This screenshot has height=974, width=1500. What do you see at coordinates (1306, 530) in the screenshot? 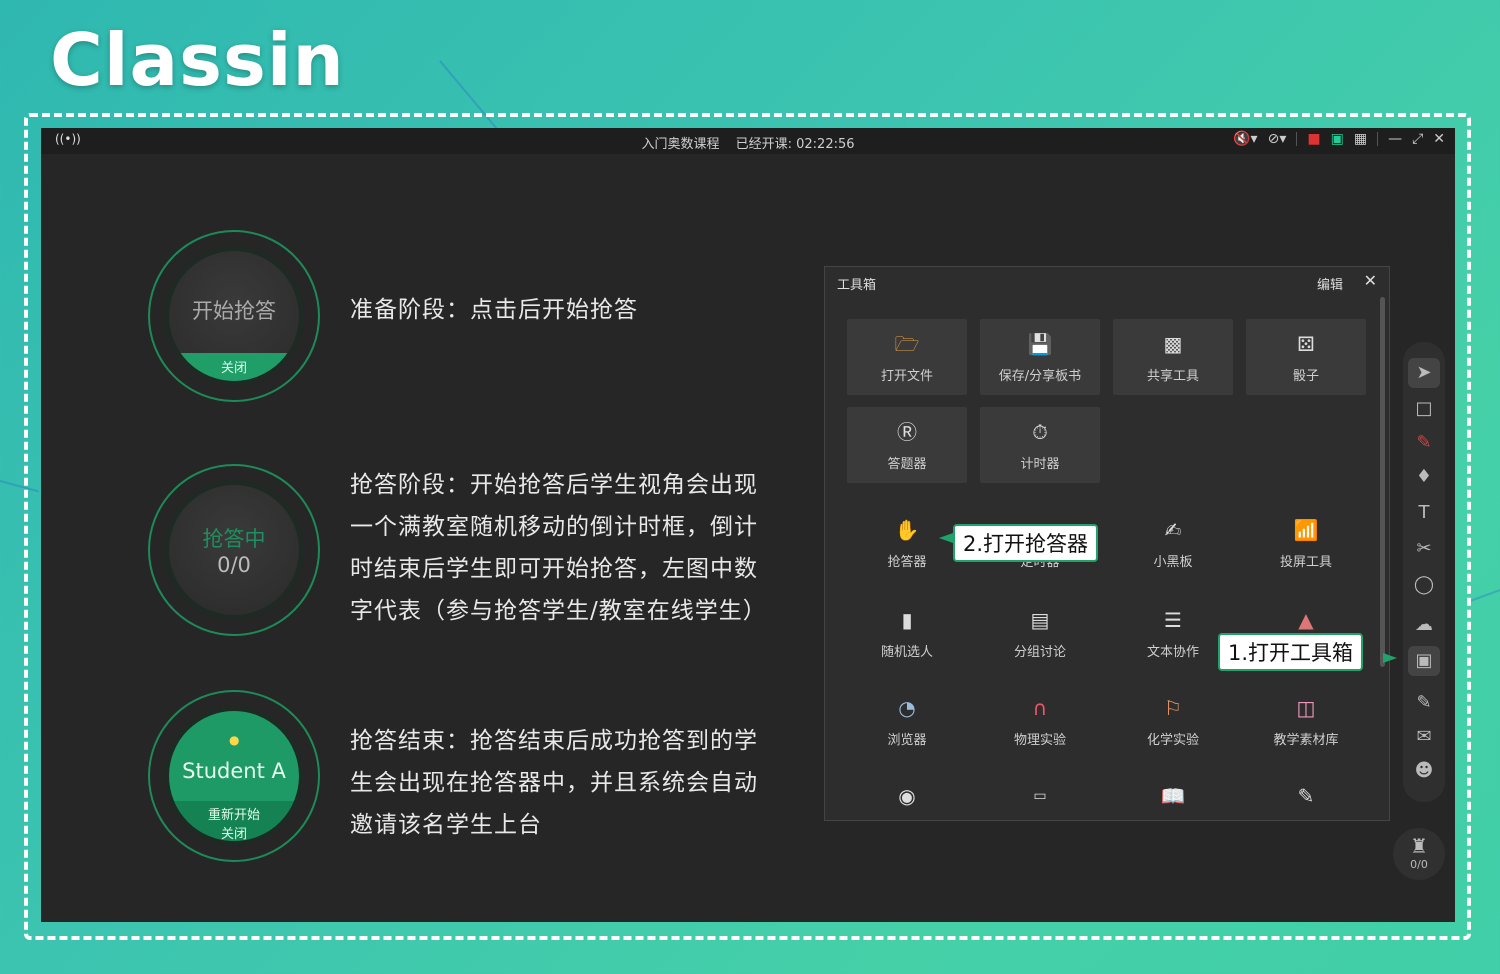
I see `cast-icon: 📶` at bounding box center [1306, 530].